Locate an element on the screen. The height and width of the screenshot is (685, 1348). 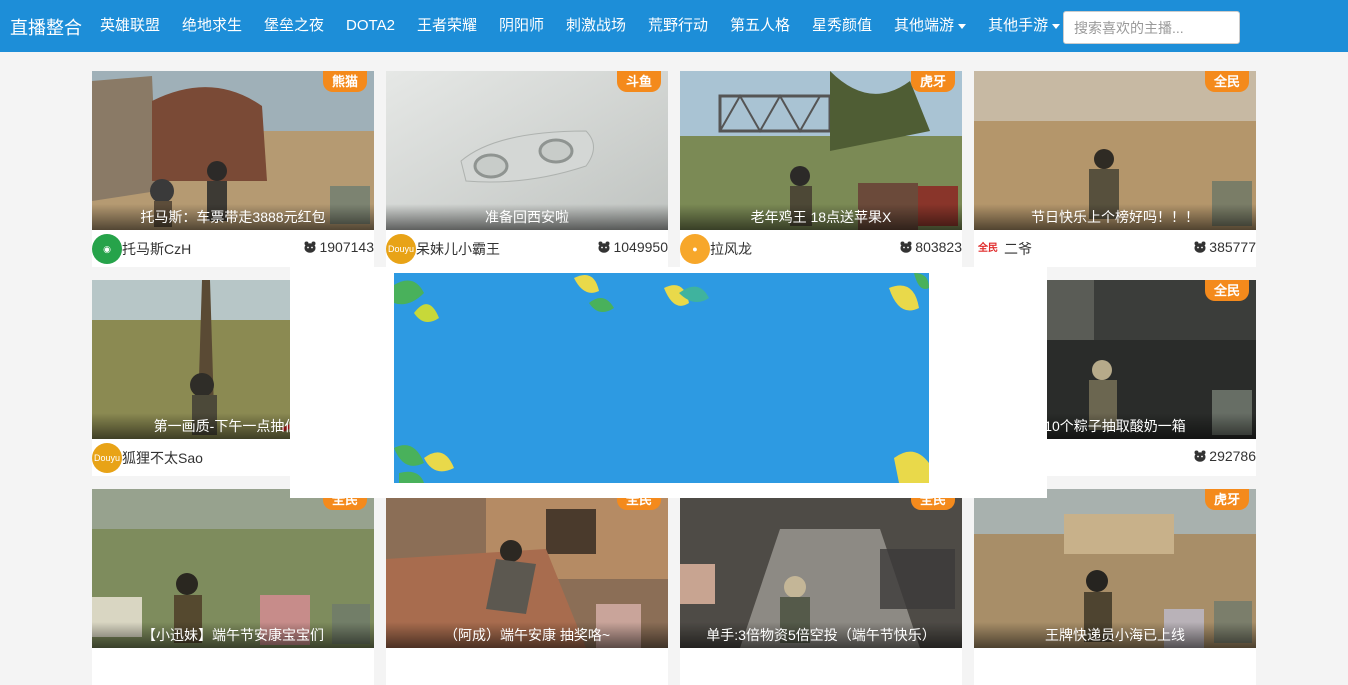
stream-card: 虎牙 老年鸡王 18点送苹果X ● 拉风龙 803823 is located at coordinates (821, 169).